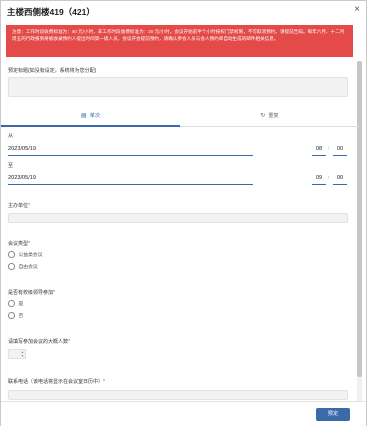 The image size is (367, 426). I want to click on meeting-type-option-label: 自由会议, so click(28, 267).